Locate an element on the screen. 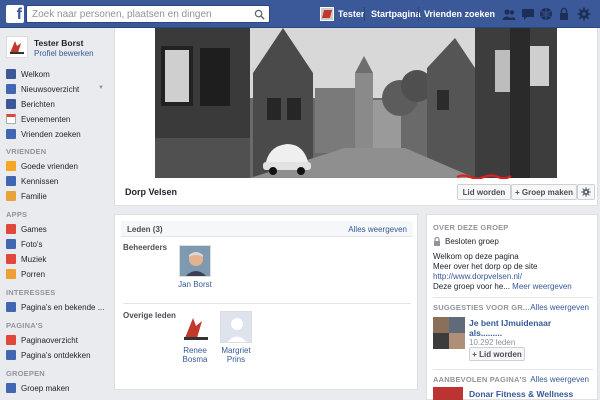  nav-home-link: Startpagina is located at coordinates (396, 14).